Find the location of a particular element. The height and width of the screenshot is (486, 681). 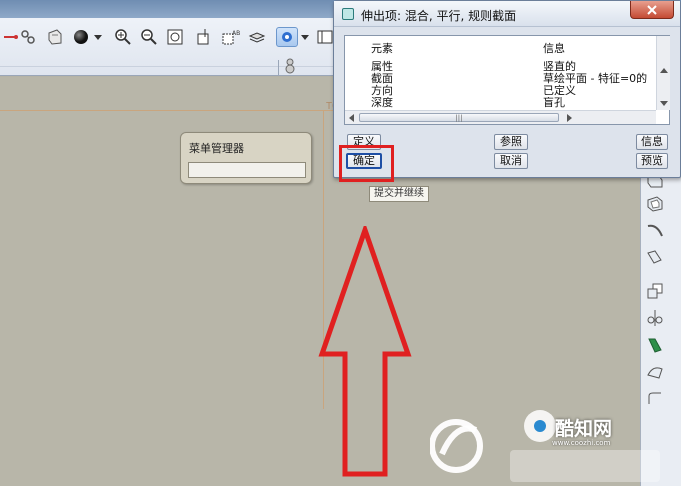

datum-plane-icon: AB is located at coordinates (231, 37).